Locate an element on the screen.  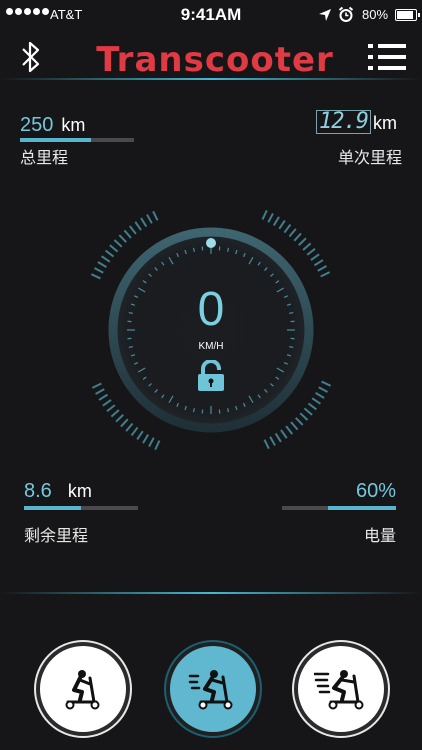
speed-value: 0 is located at coordinates (211, 309).